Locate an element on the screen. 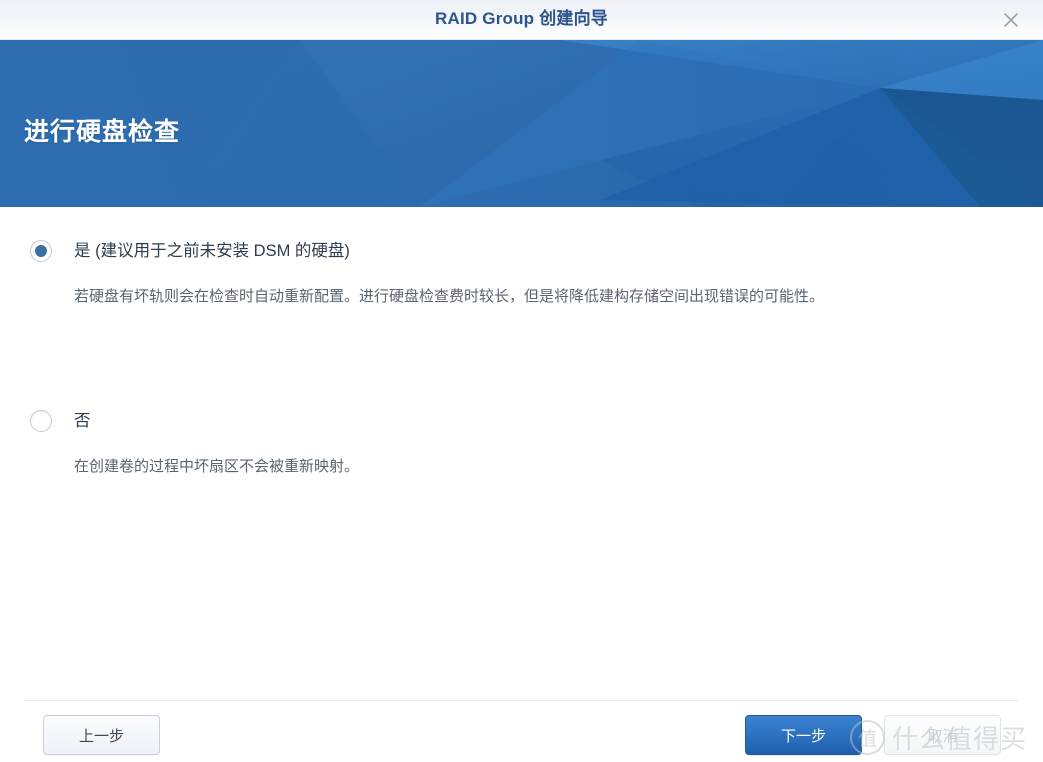  close-icon is located at coordinates (1011, 20).